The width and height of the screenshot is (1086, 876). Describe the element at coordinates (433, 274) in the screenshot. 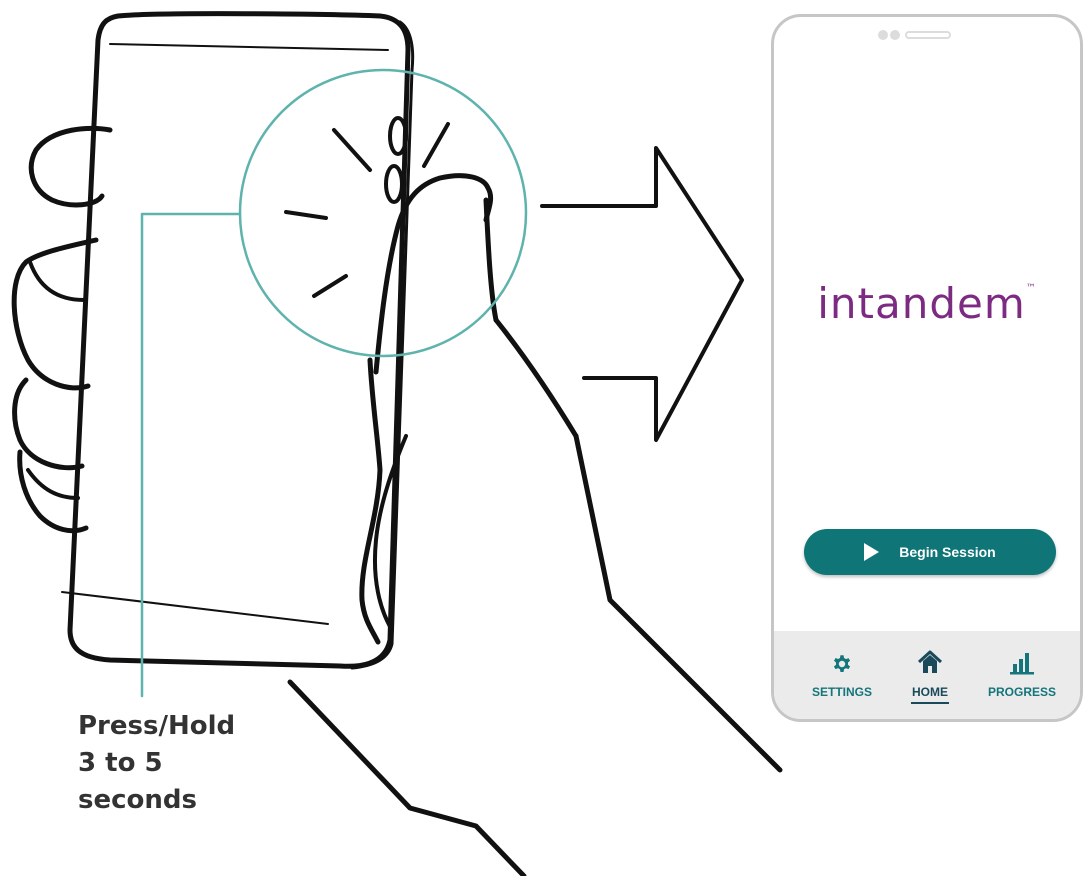

I see `thumb` at that location.